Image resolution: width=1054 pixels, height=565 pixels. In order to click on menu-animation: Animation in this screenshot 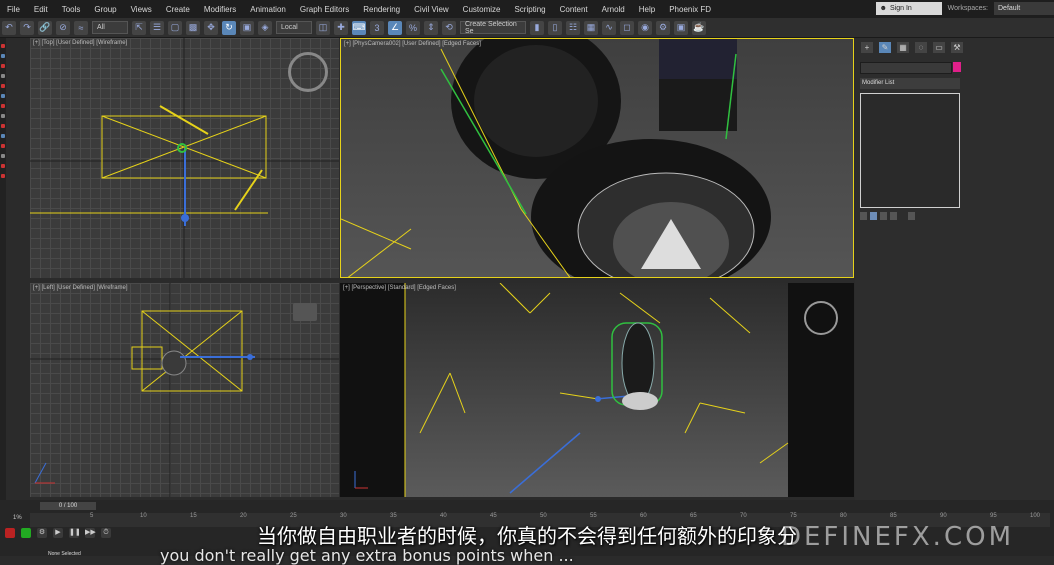, I will do `click(268, 9)`.